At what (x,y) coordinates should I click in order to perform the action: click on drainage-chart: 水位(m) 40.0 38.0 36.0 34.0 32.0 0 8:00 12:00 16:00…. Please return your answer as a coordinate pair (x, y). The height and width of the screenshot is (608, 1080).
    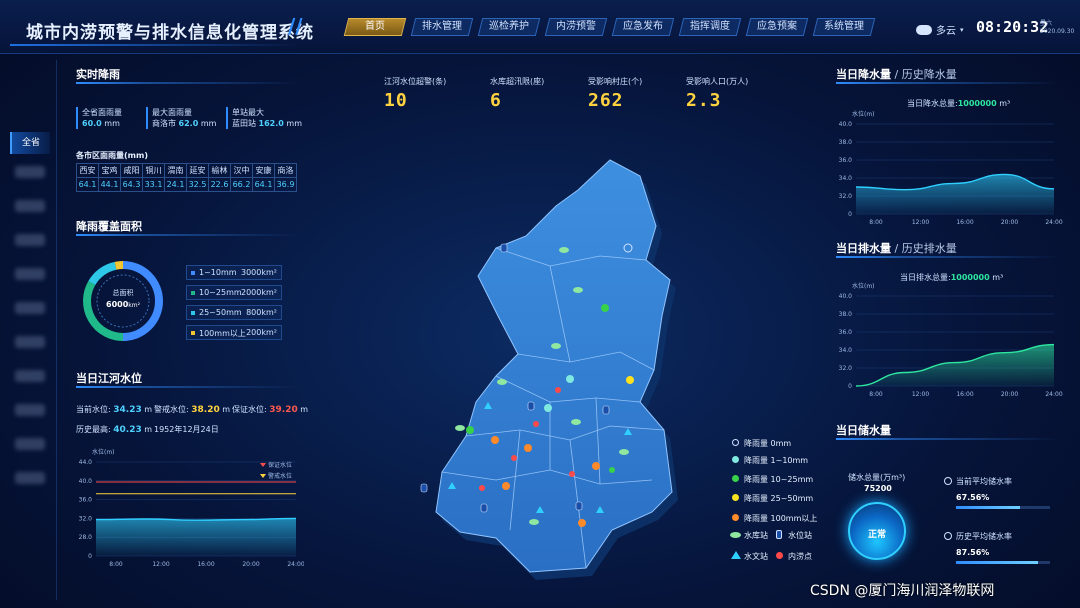
    Looking at the image, I should click on (951, 340).